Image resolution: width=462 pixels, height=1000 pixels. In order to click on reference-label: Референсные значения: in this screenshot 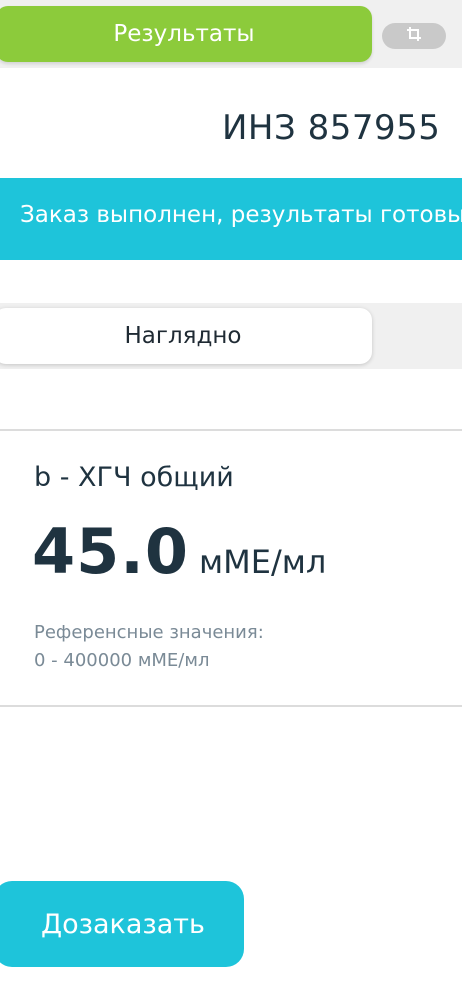, I will do `click(149, 632)`.